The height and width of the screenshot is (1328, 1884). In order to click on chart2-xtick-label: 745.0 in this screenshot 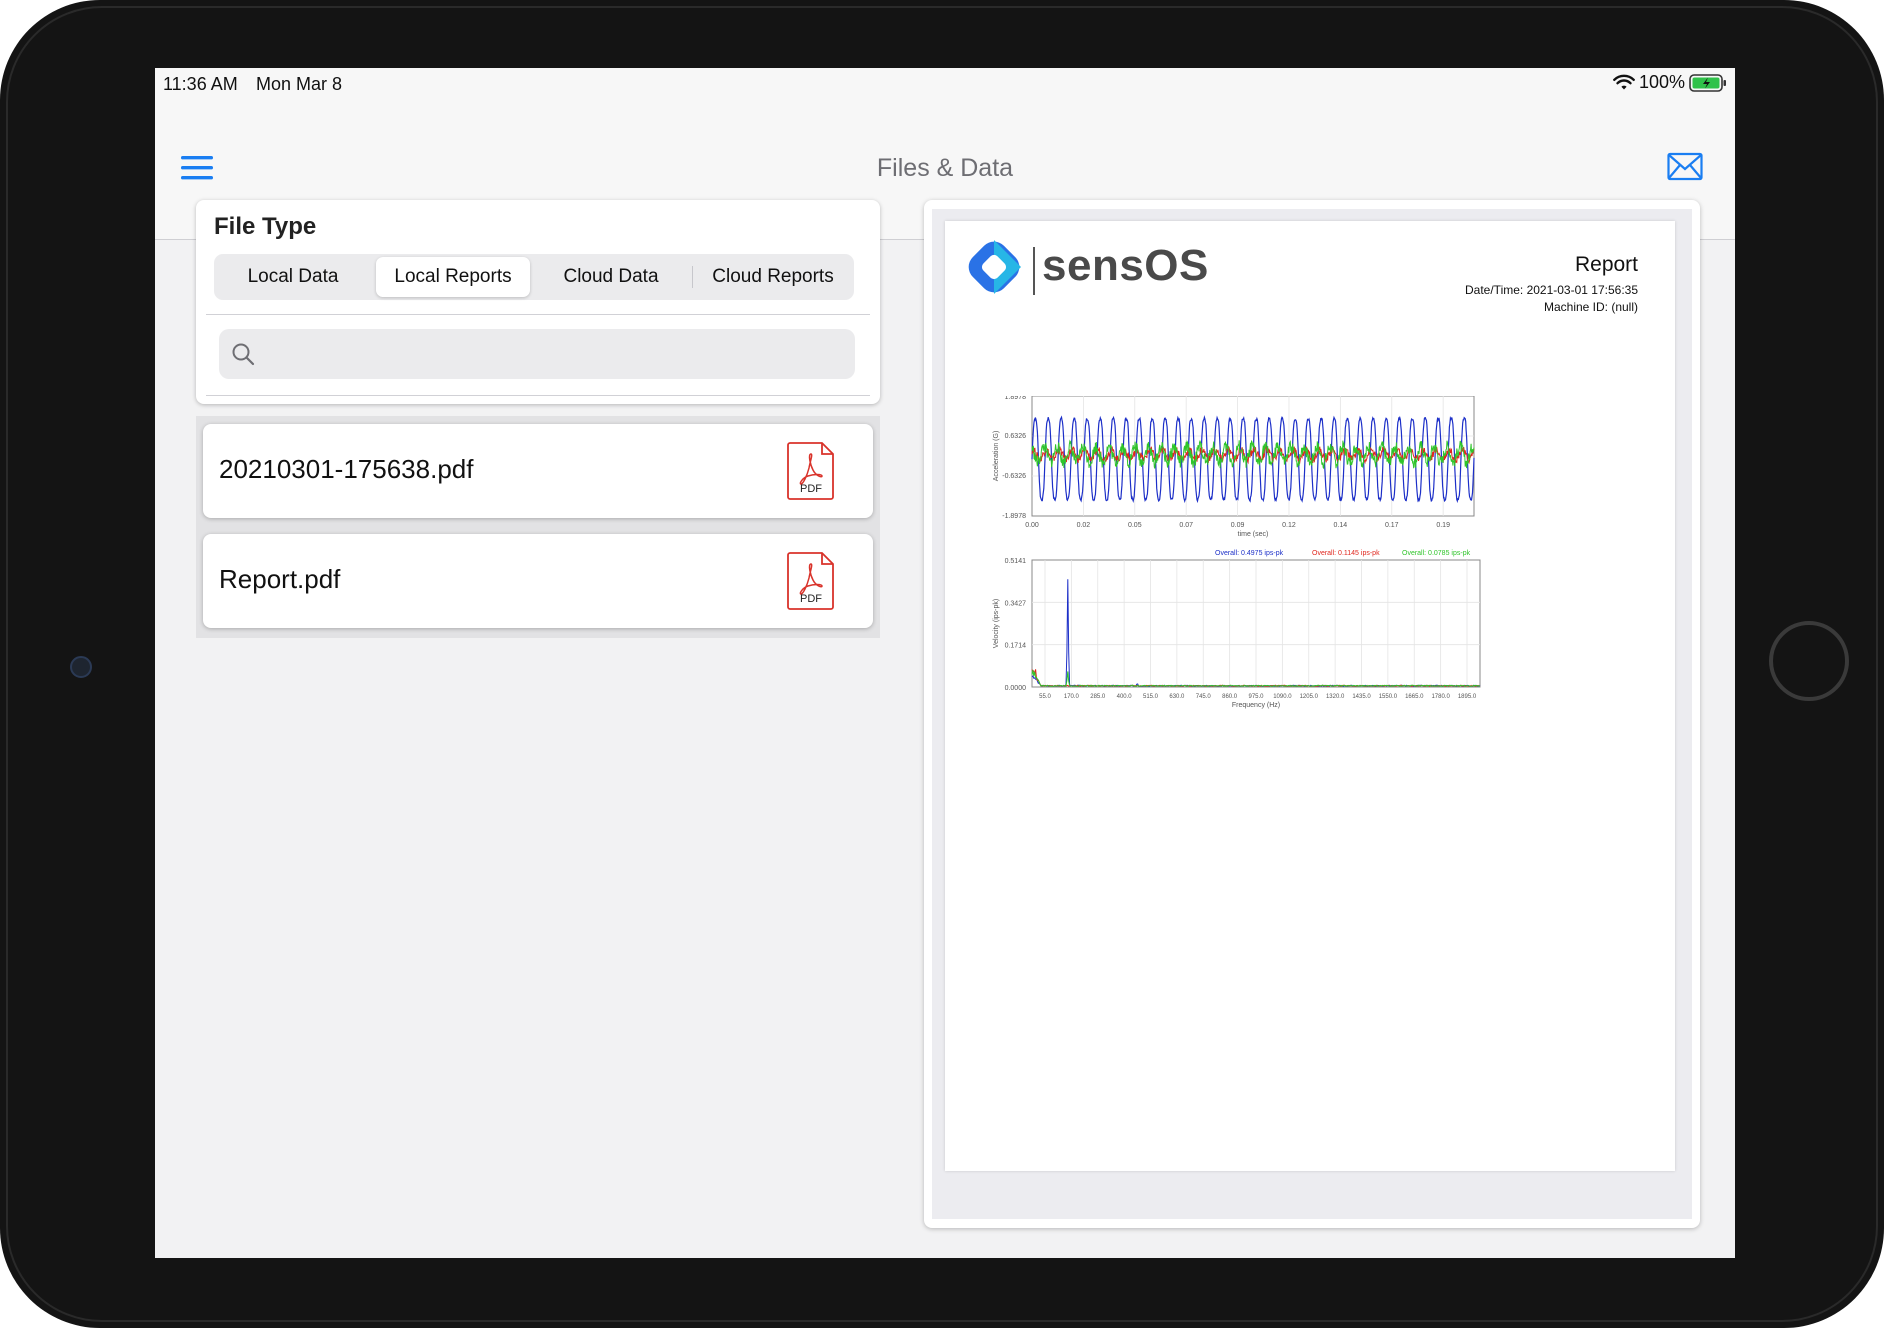, I will do `click(1204, 697)`.